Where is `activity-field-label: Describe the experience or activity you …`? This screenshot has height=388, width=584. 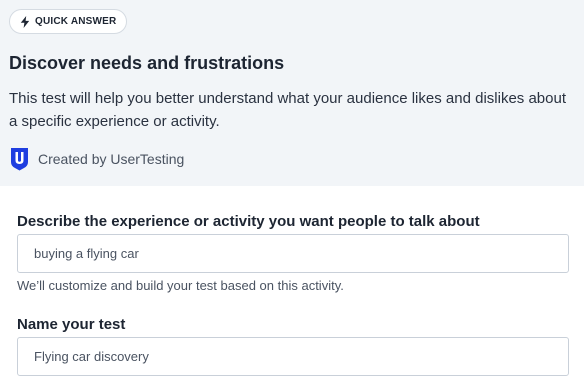 activity-field-label: Describe the experience or activity you … is located at coordinates (248, 221).